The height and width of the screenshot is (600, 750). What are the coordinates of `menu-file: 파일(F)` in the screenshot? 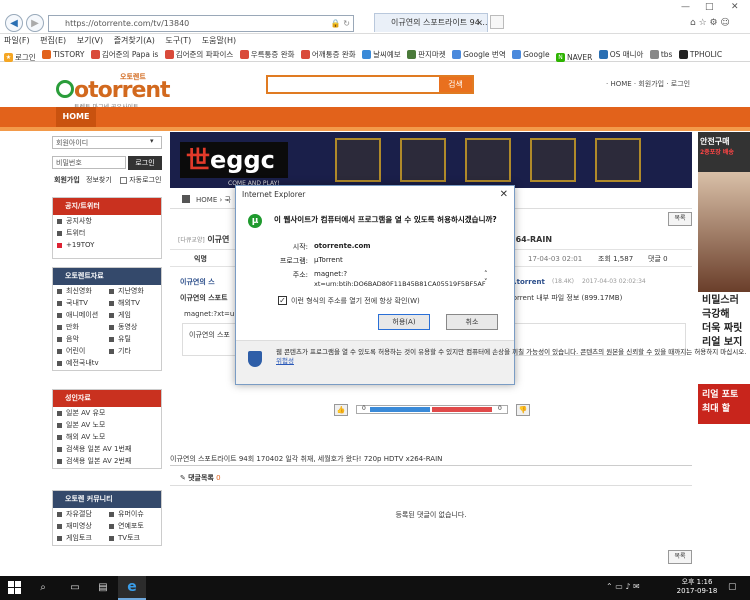 It's located at (17, 40).